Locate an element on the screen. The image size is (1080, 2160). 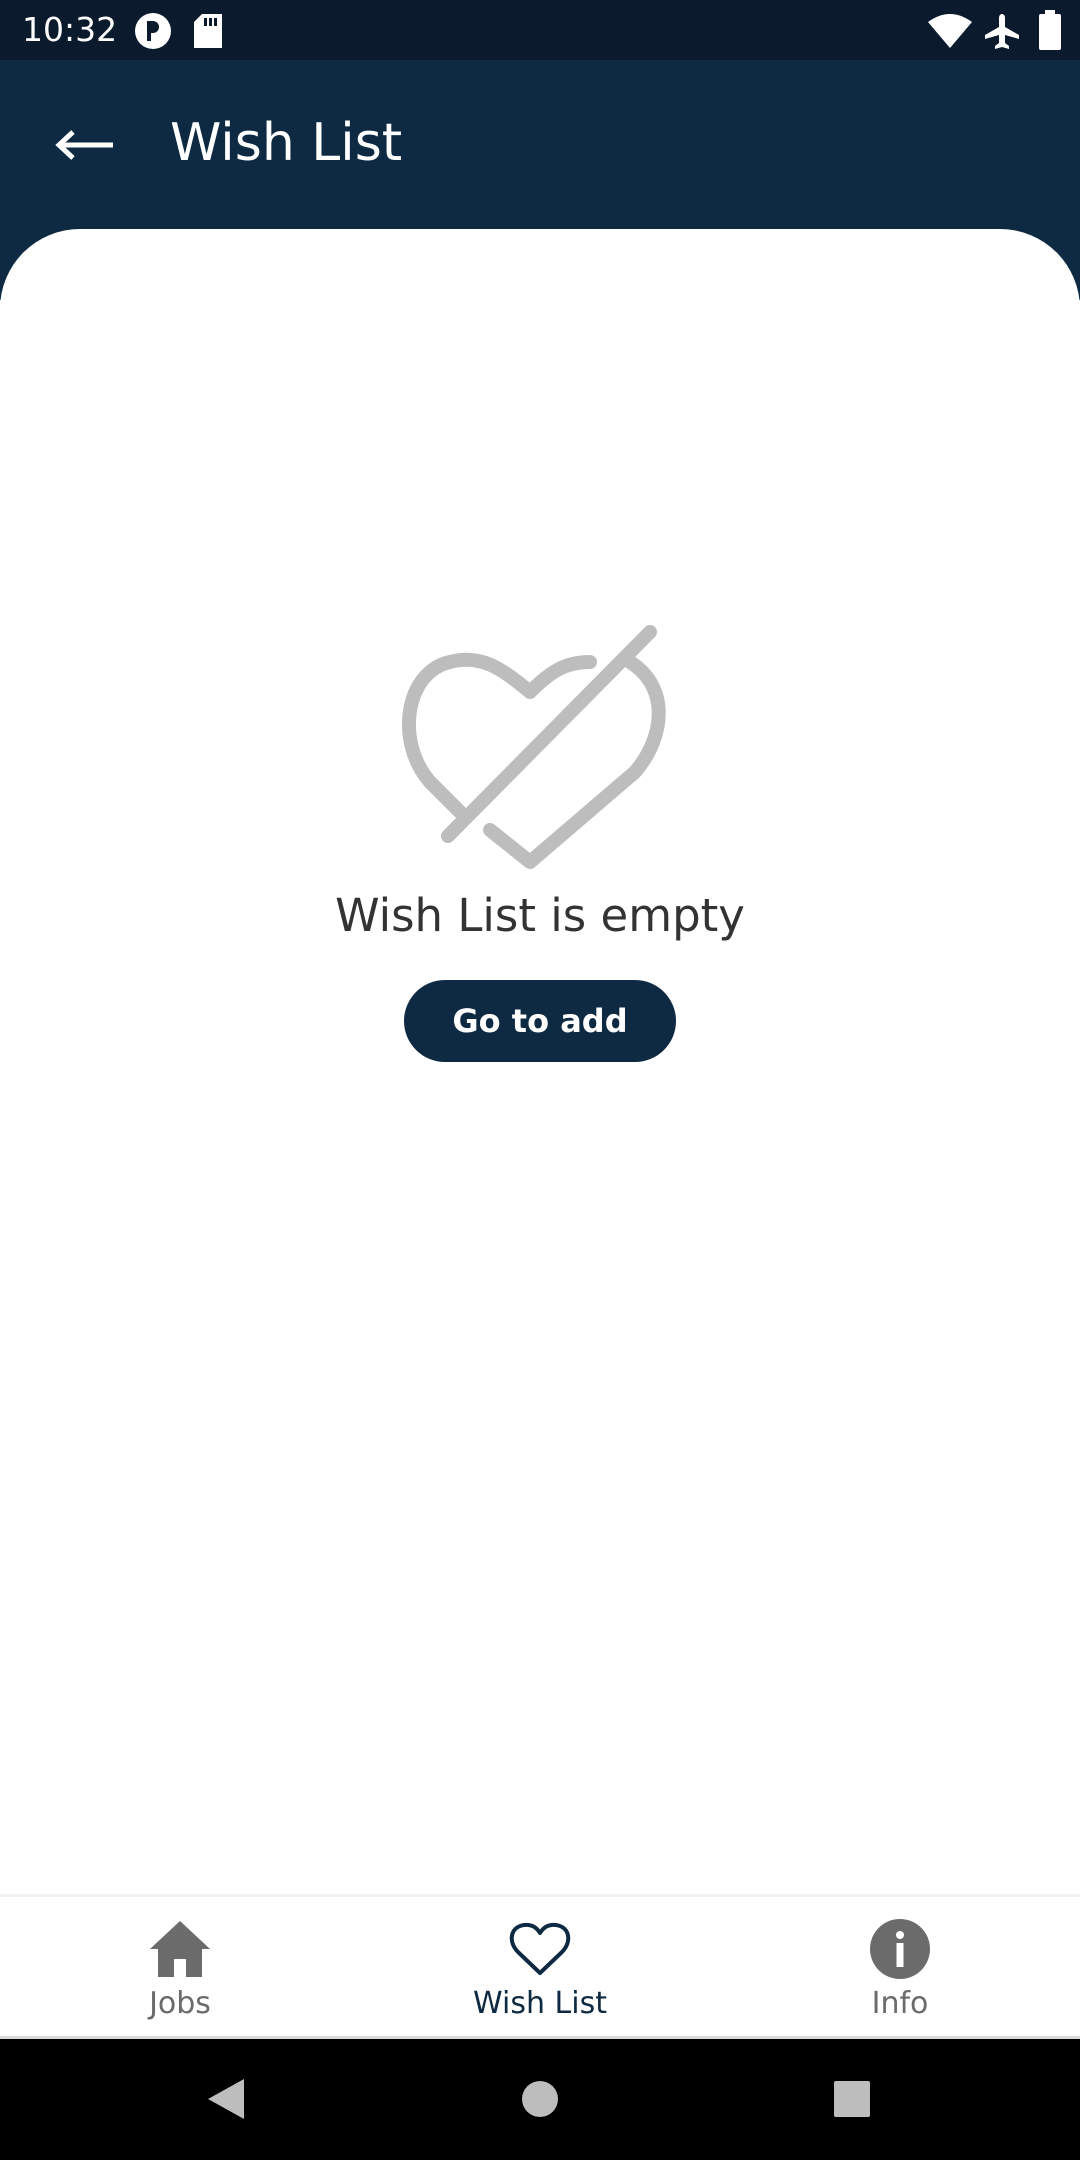
status-bar: 10:32 is located at coordinates (540, 30).